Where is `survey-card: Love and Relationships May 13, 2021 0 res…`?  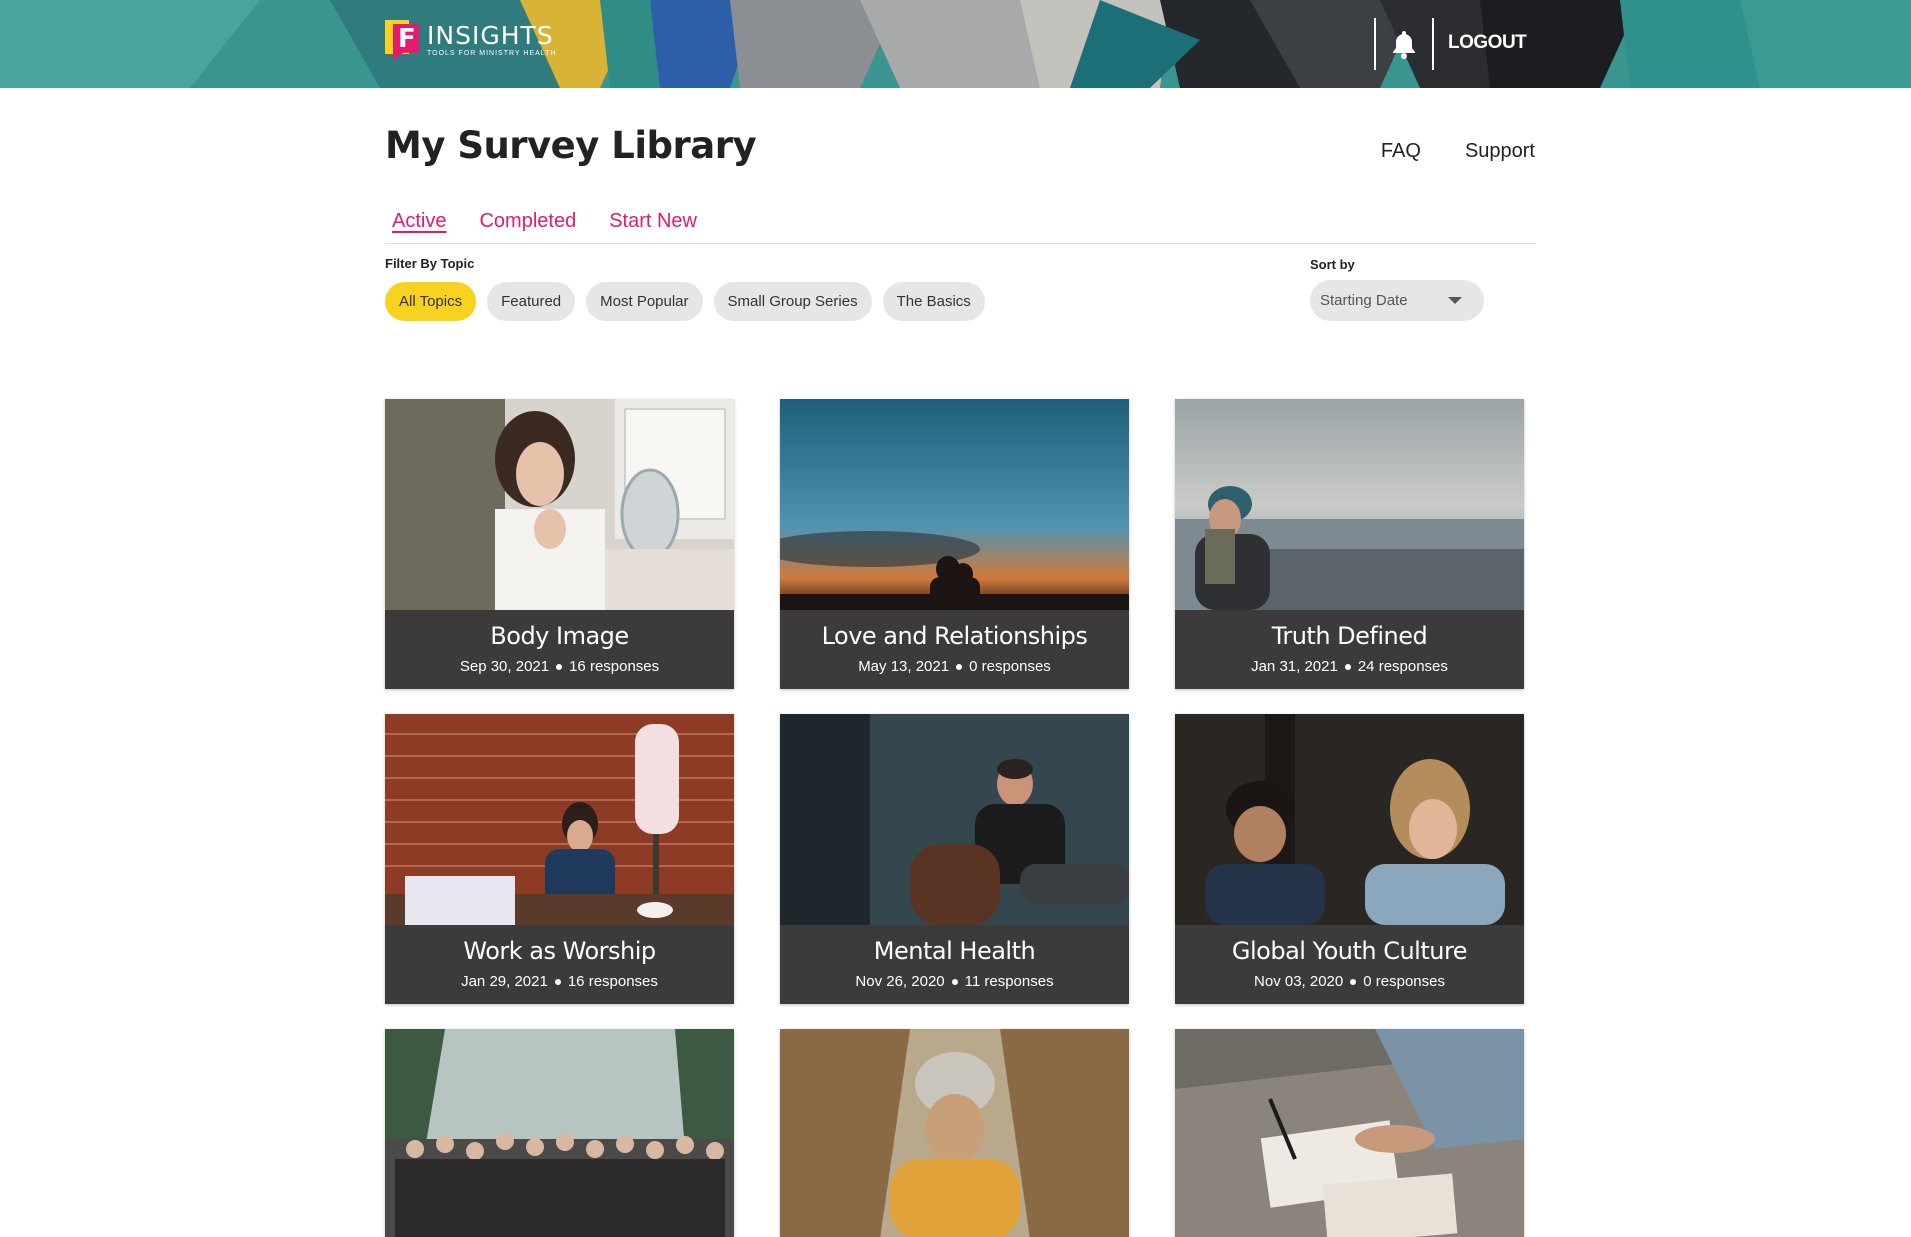
survey-card: Love and Relationships May 13, 2021 0 res… is located at coordinates (954, 544).